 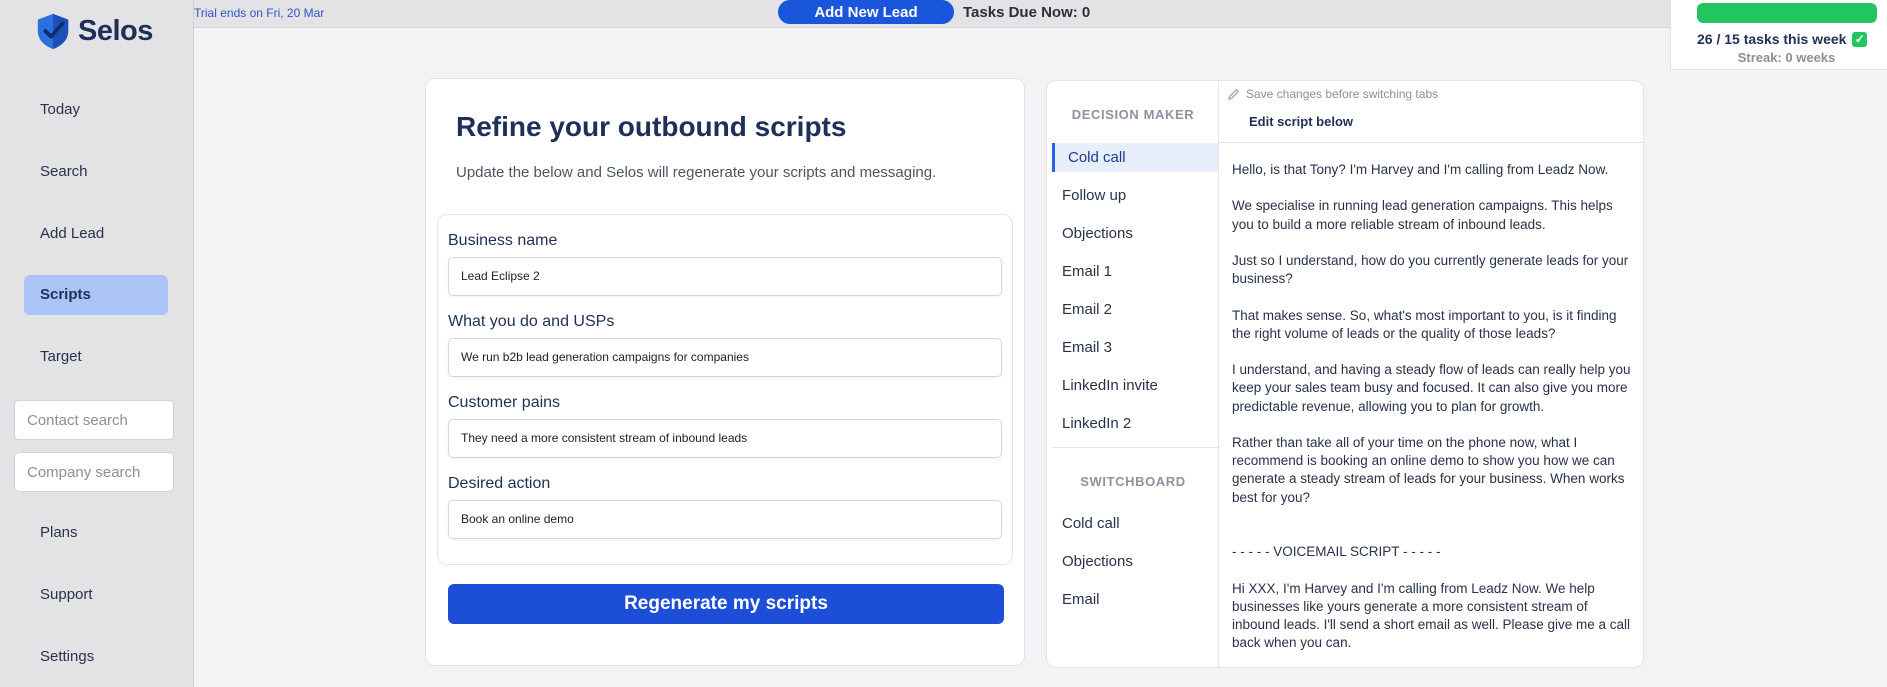 I want to click on weekly-progress-fill, so click(x=1787, y=13).